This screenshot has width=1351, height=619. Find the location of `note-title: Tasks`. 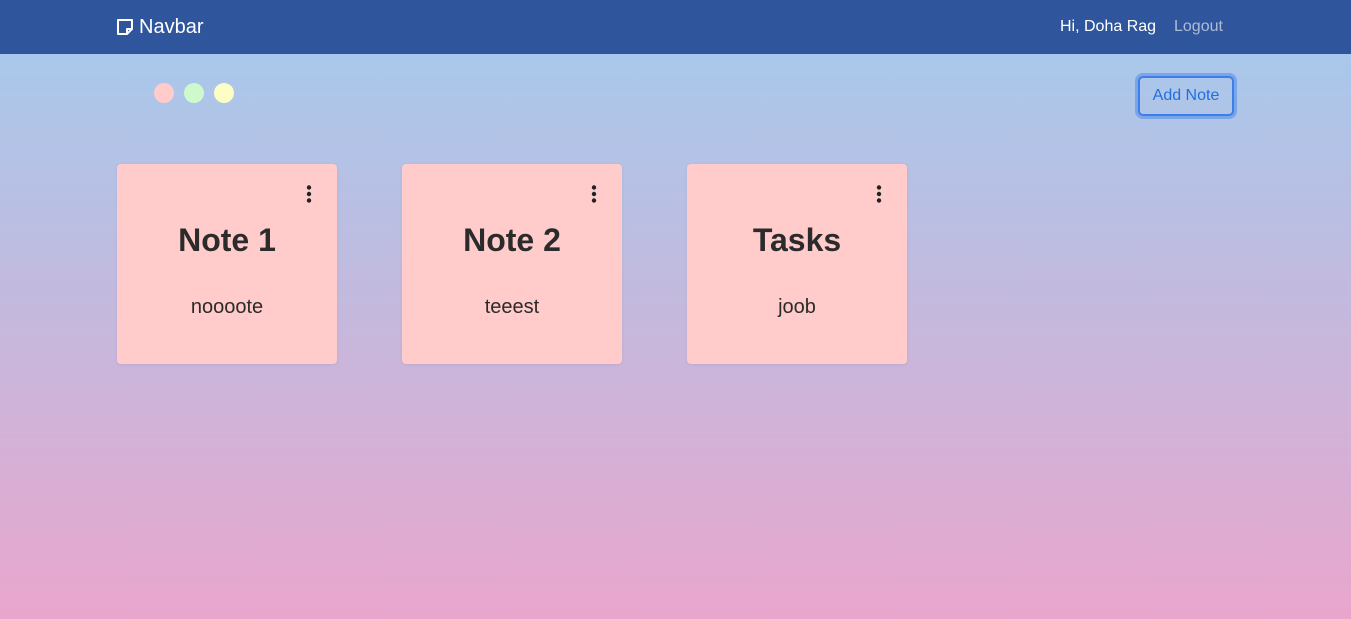

note-title: Tasks is located at coordinates (797, 240).